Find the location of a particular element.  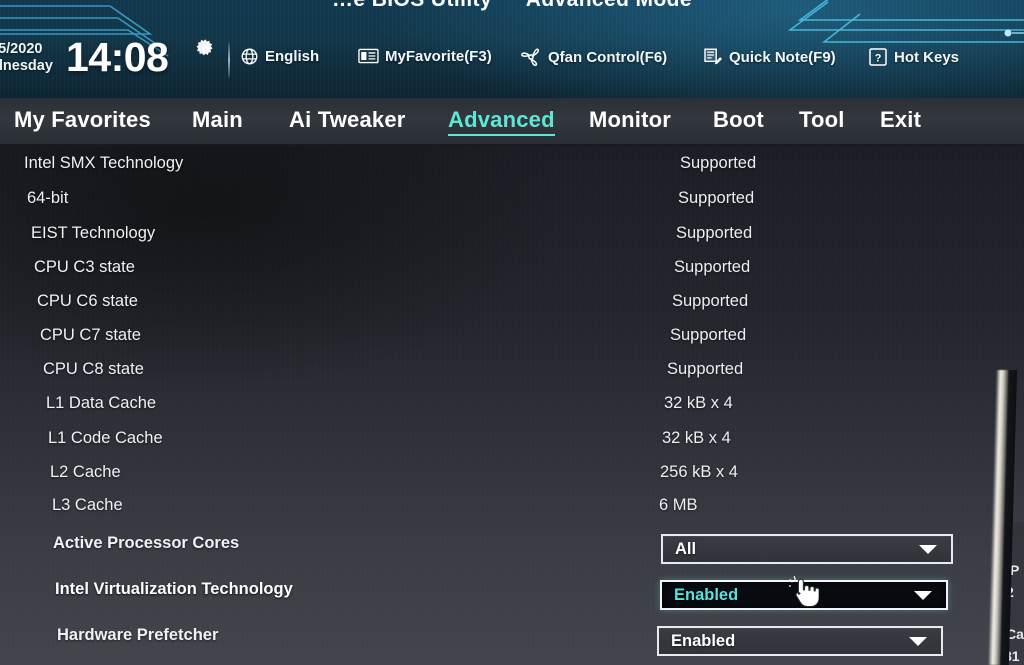

tab-label: Boot is located at coordinates (738, 119).